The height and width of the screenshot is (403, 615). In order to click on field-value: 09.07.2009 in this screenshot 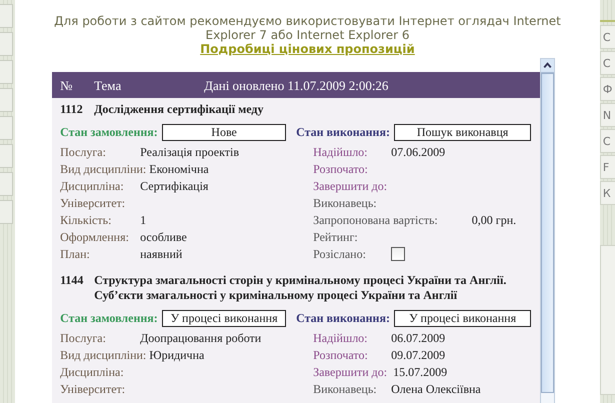, I will do `click(418, 355)`.